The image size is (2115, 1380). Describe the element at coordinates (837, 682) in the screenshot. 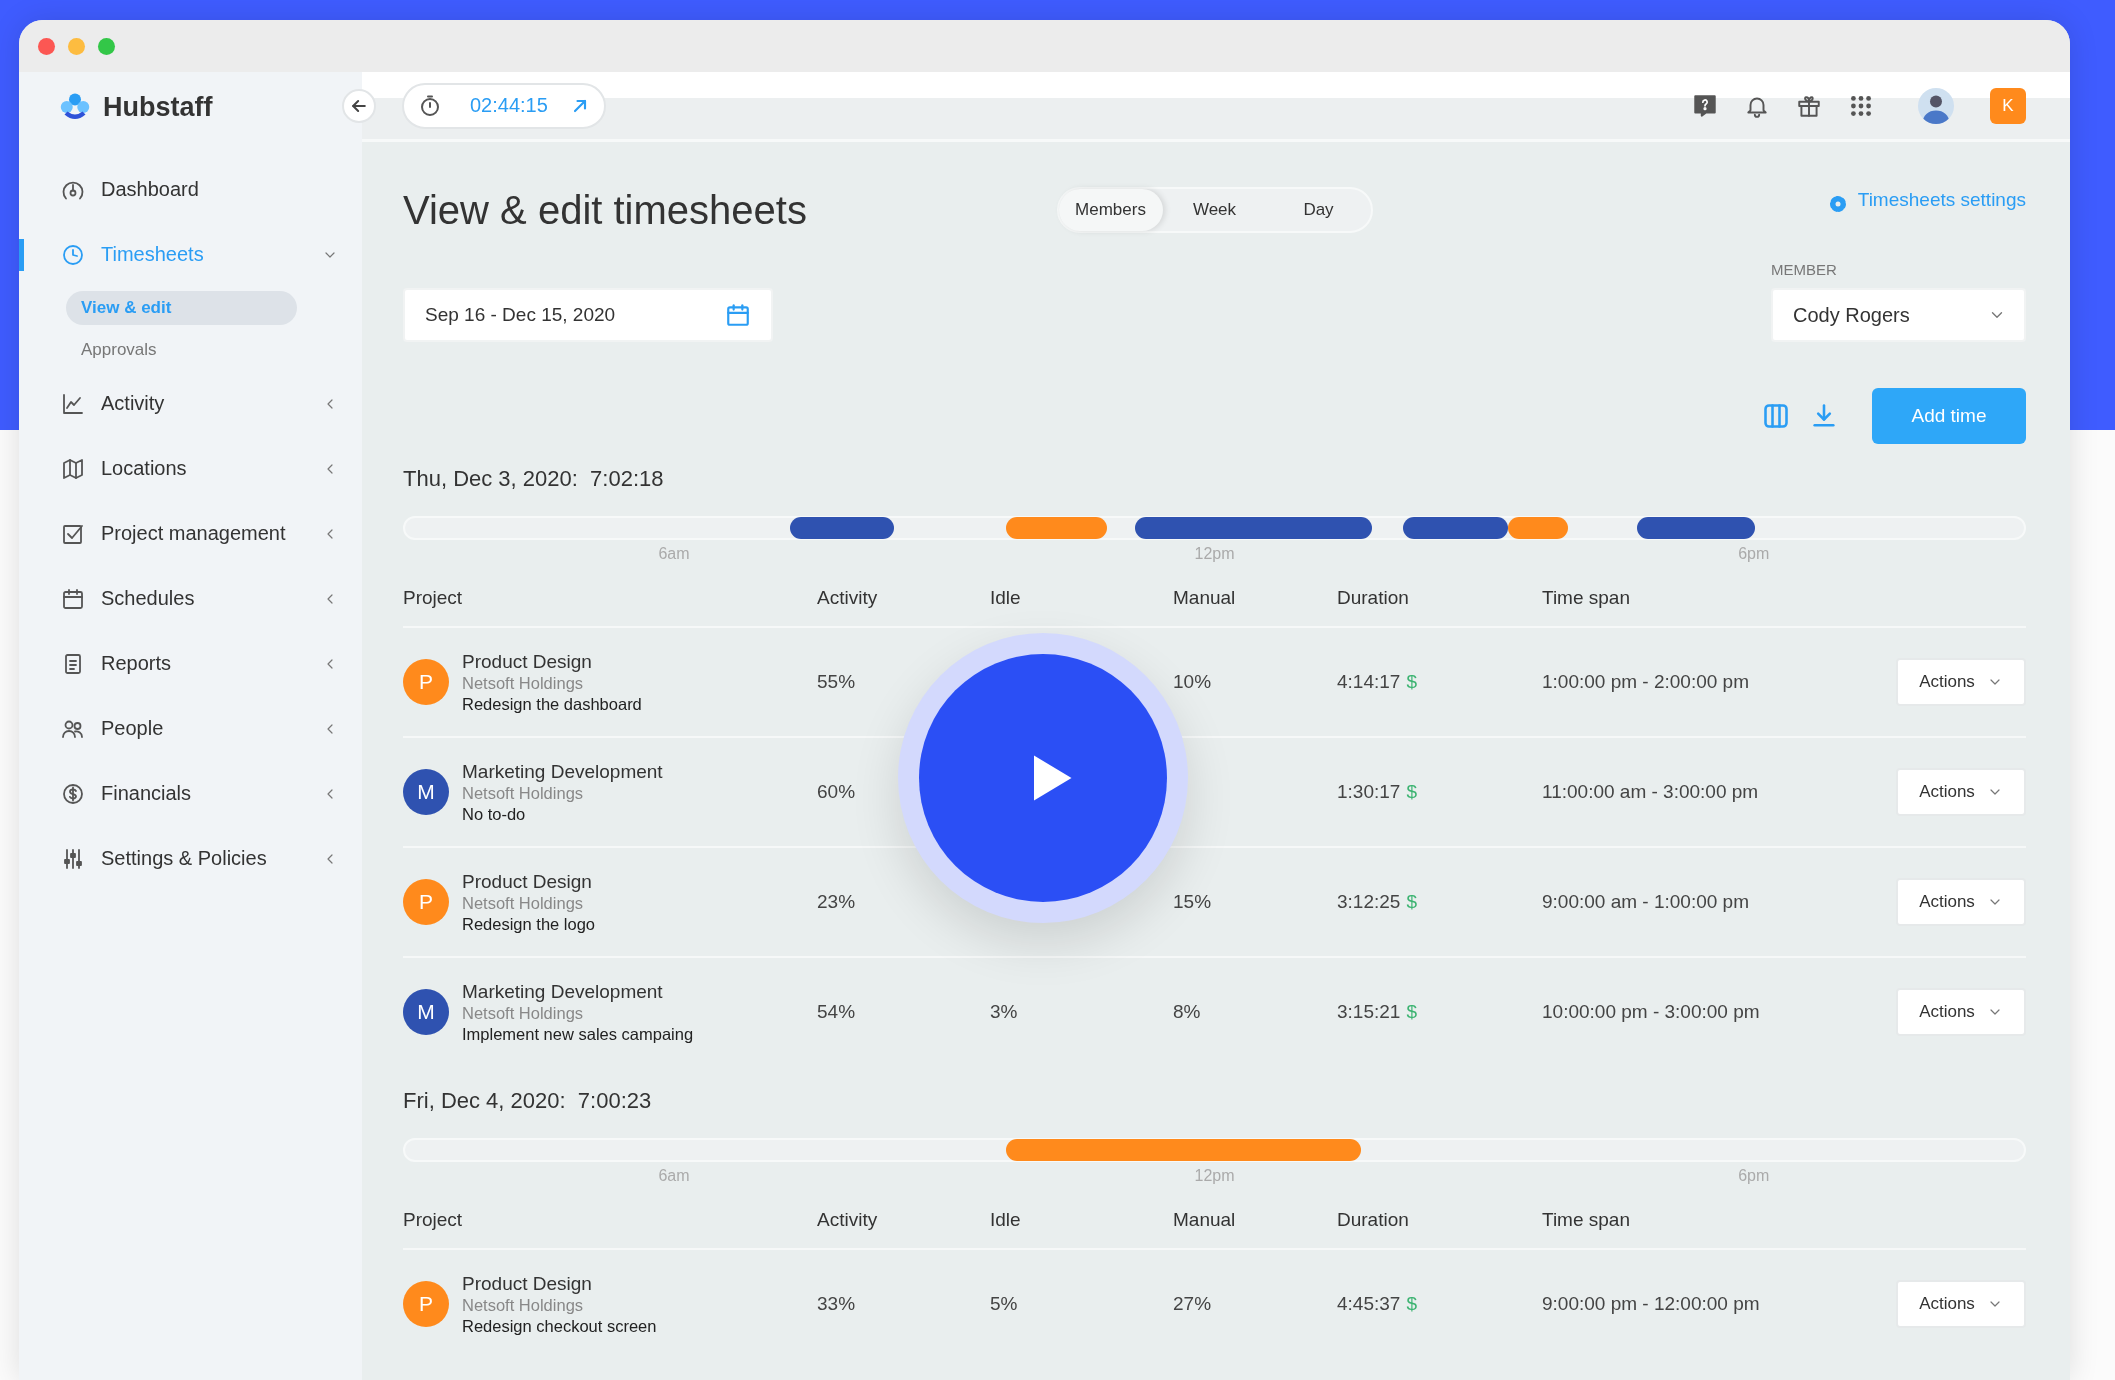

I see `activity-value: 55%` at that location.